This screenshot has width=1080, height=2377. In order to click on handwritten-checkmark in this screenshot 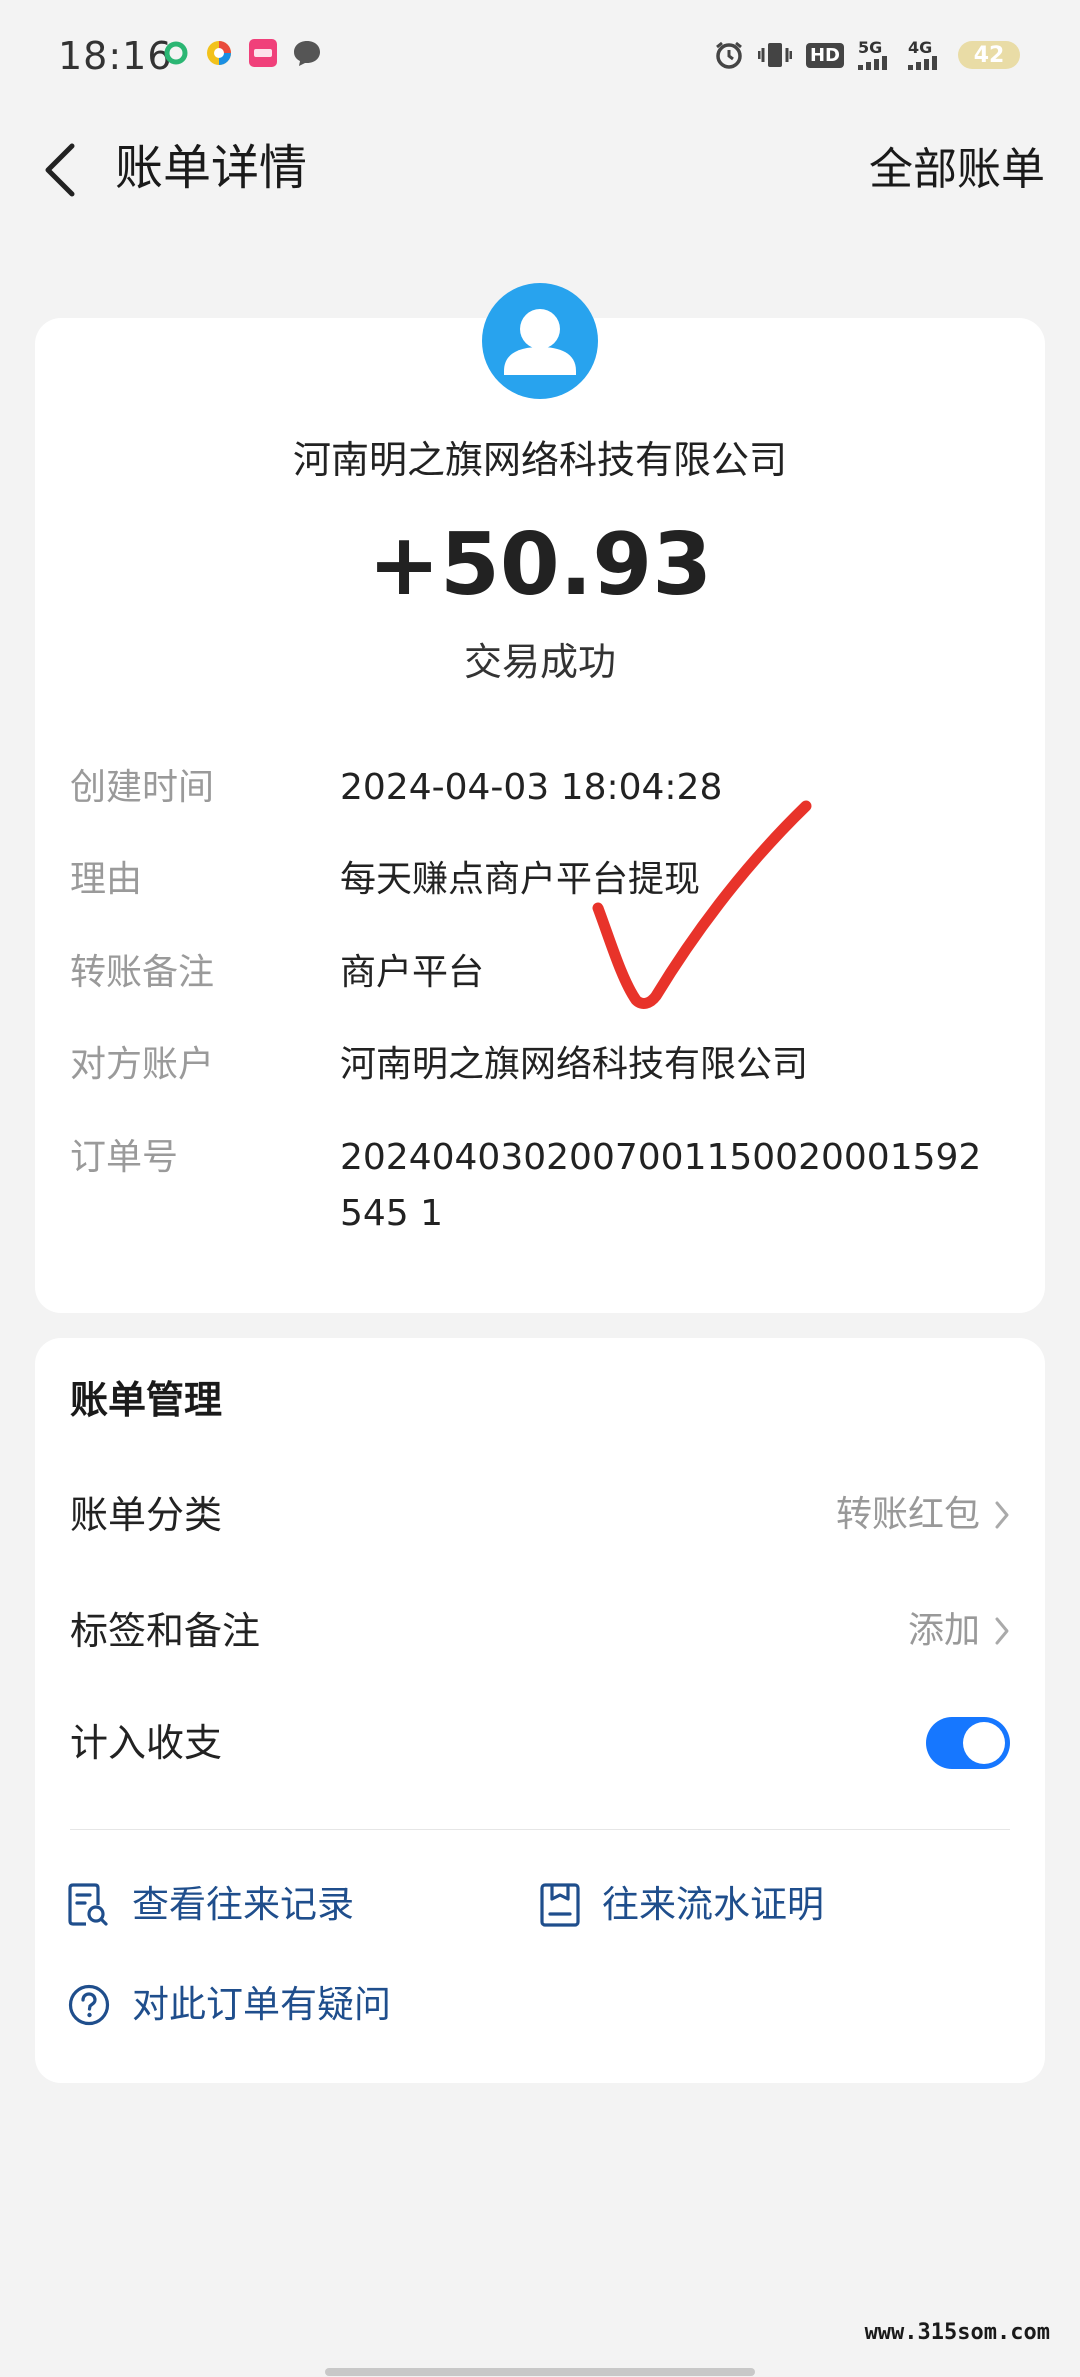, I will do `click(702, 904)`.